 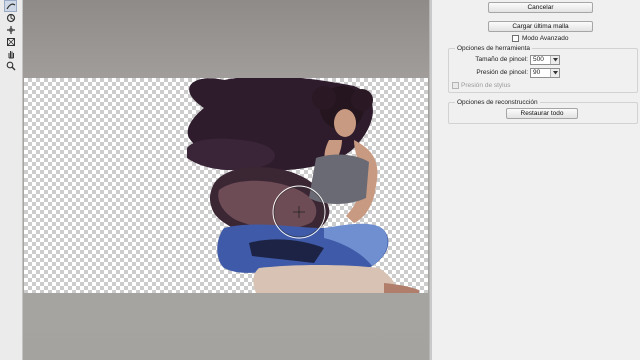 I want to click on brush-pressure-label: Presión de pincel:, so click(x=502, y=72).